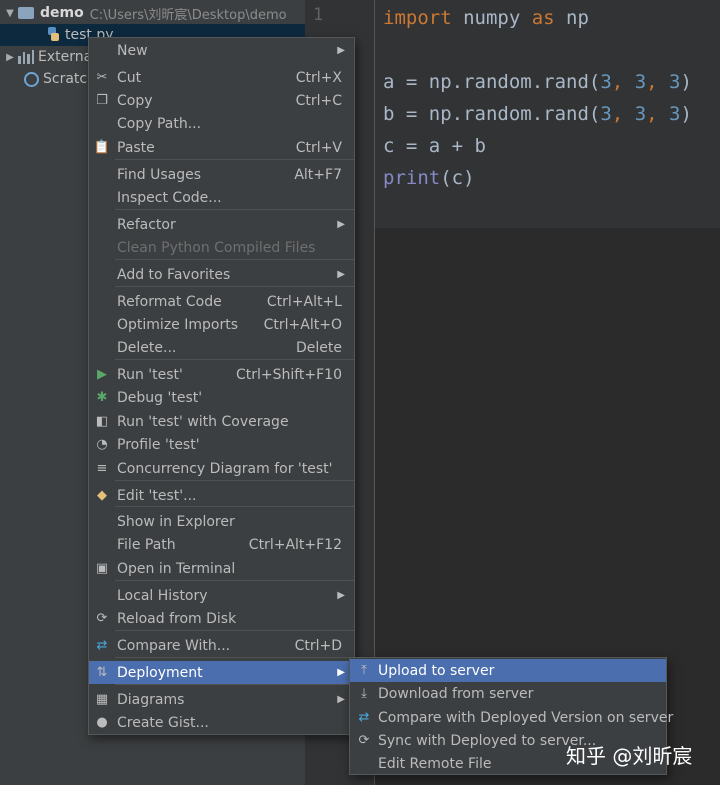  What do you see at coordinates (144, 13) in the screenshot?
I see `tree-root-demo: ▼ demo C:\Users\刘昕宸\Desktop\demo` at bounding box center [144, 13].